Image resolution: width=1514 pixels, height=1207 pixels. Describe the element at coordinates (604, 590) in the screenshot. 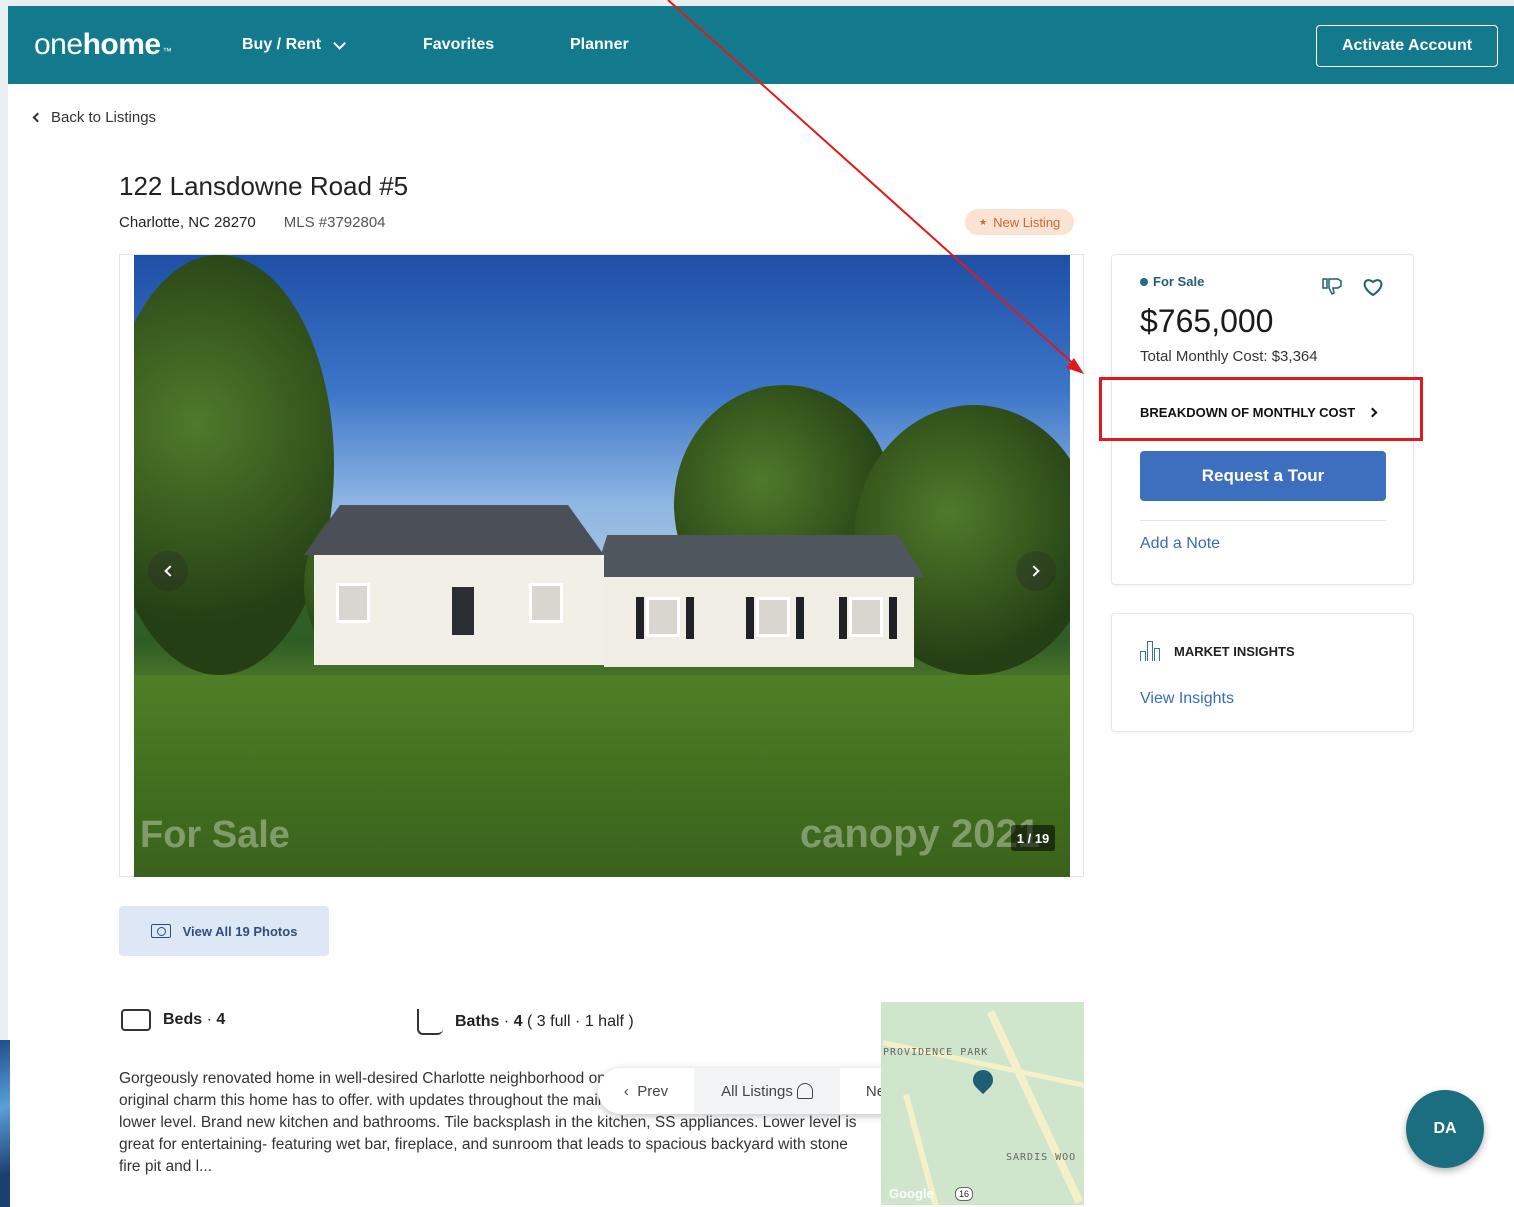

I see `house` at that location.